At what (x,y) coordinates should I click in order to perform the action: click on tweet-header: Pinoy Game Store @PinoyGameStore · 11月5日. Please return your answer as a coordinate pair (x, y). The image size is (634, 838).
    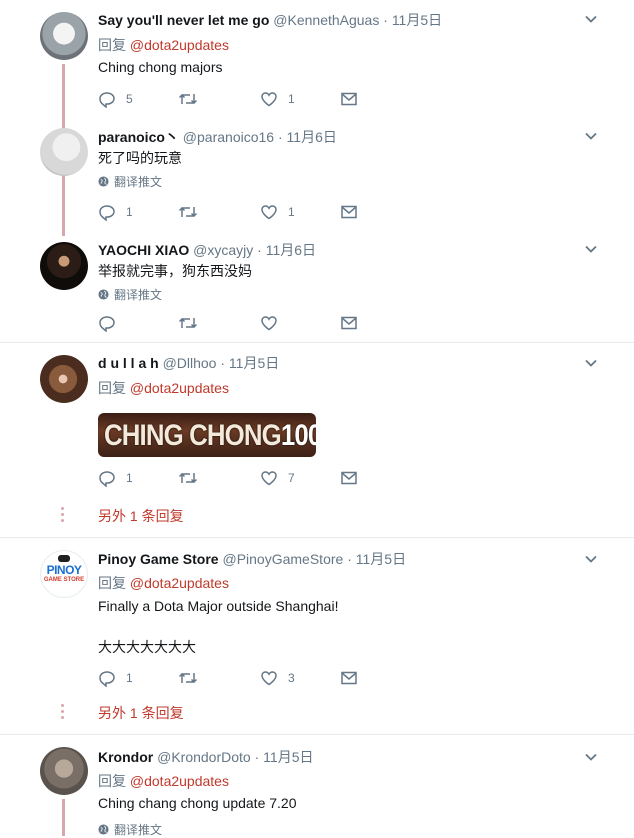
    Looking at the image, I should click on (252, 559).